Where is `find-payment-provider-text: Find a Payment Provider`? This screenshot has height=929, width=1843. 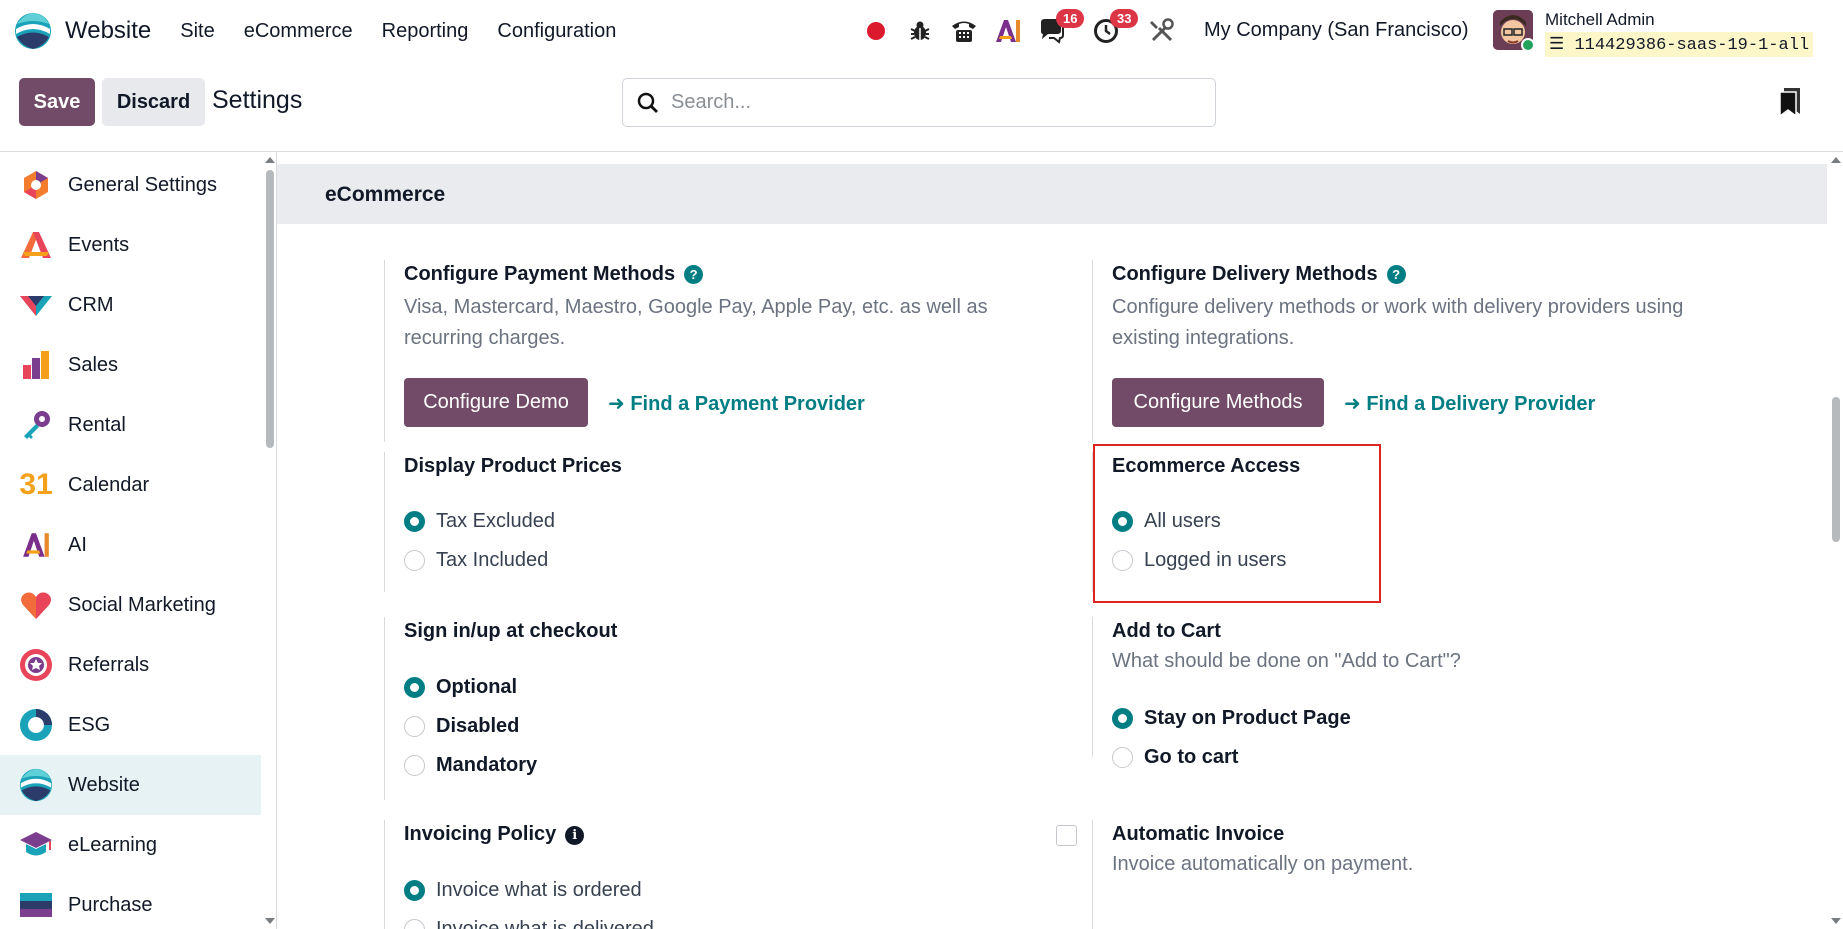
find-payment-provider-text: Find a Payment Provider is located at coordinates (747, 404).